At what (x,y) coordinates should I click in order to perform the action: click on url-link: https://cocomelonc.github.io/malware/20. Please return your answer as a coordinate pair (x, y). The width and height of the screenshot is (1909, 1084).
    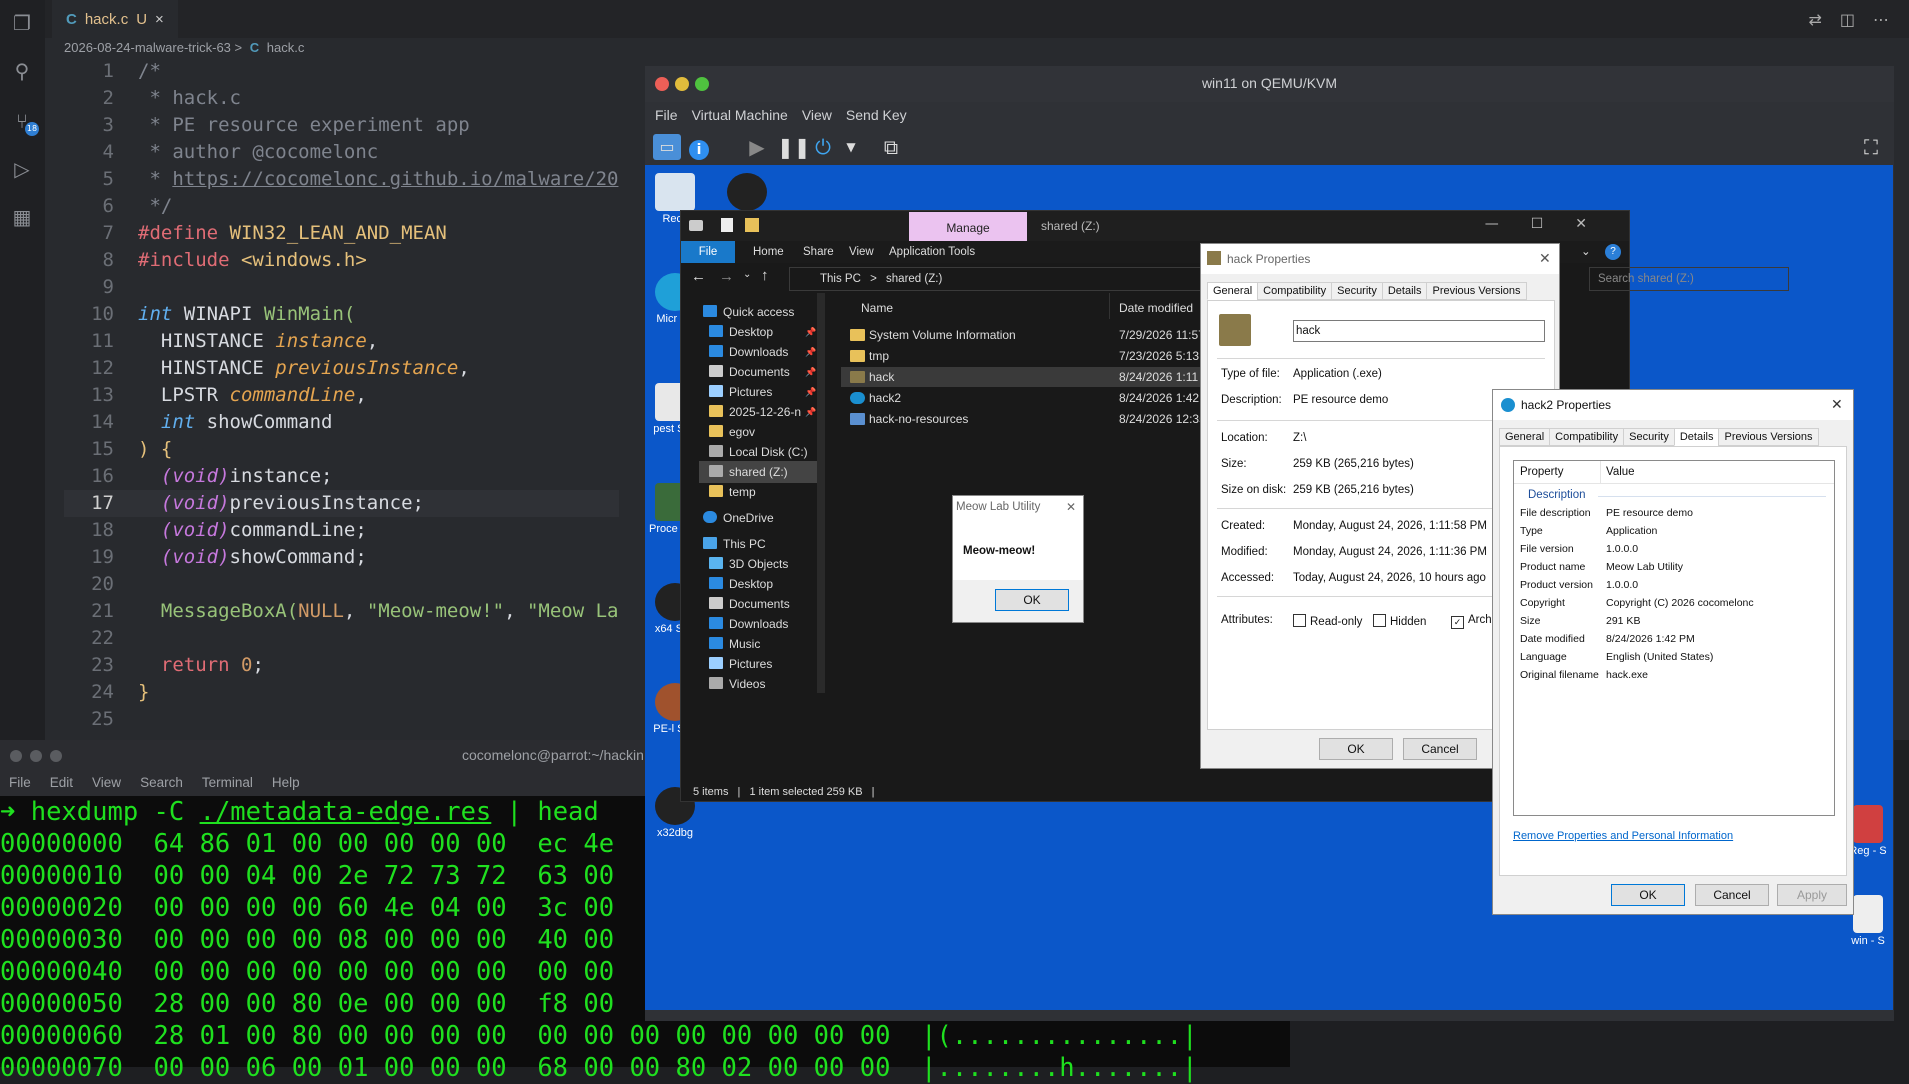
    Looking at the image, I should click on (395, 179).